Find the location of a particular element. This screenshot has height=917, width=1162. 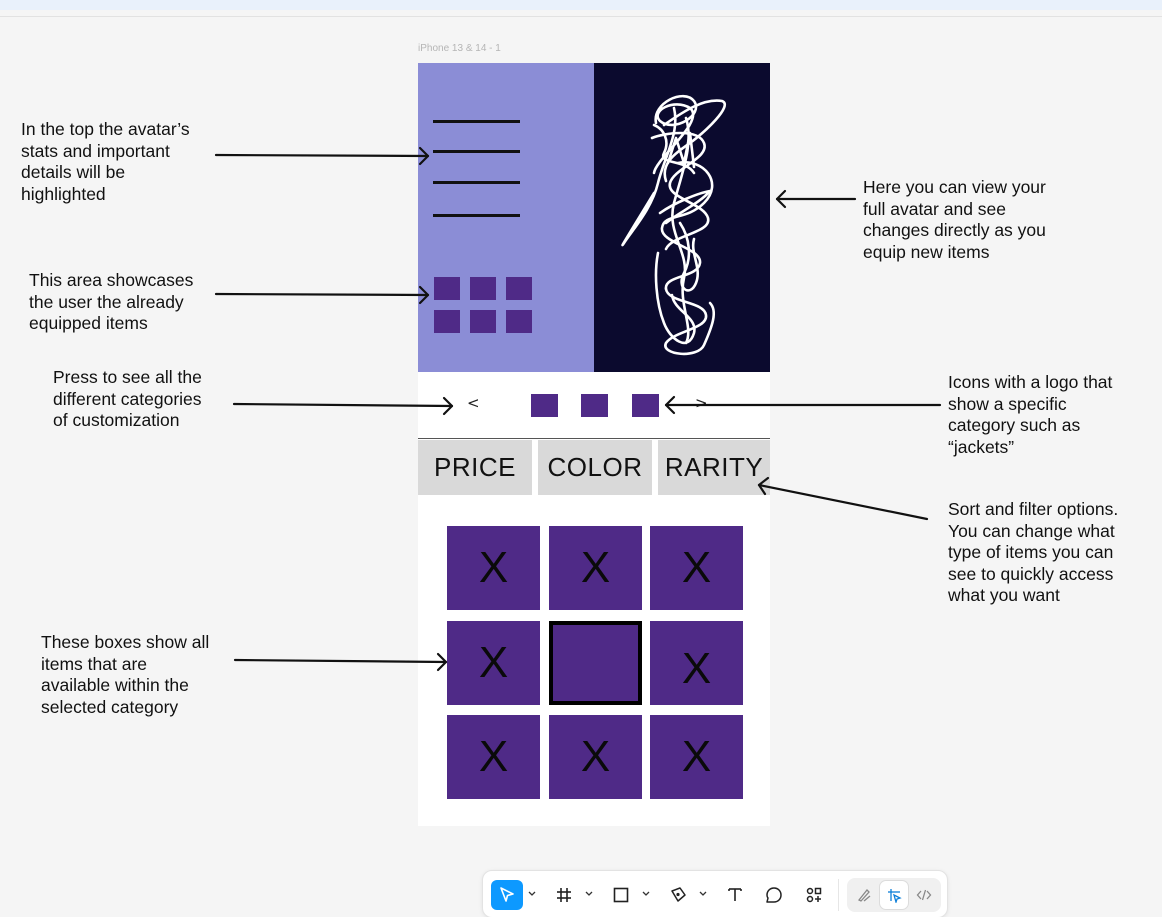

design-toolbar is located at coordinates (715, 893).